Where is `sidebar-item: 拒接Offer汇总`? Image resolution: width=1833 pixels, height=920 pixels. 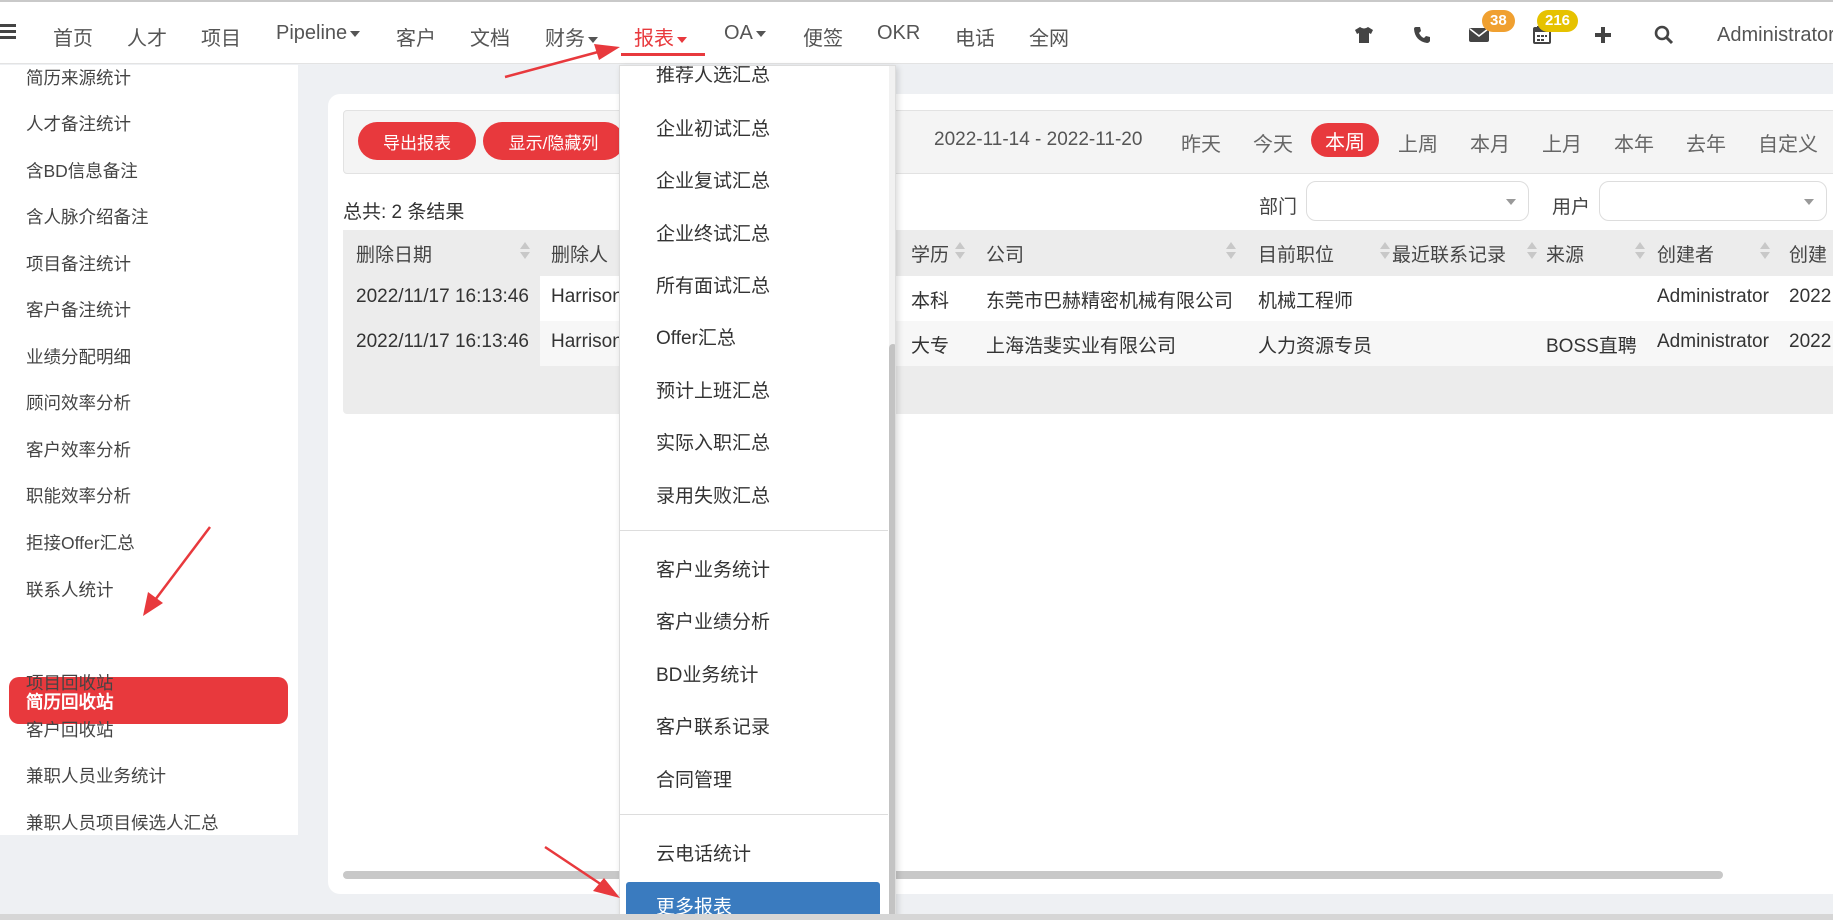 sidebar-item: 拒接Offer汇总 is located at coordinates (80, 542).